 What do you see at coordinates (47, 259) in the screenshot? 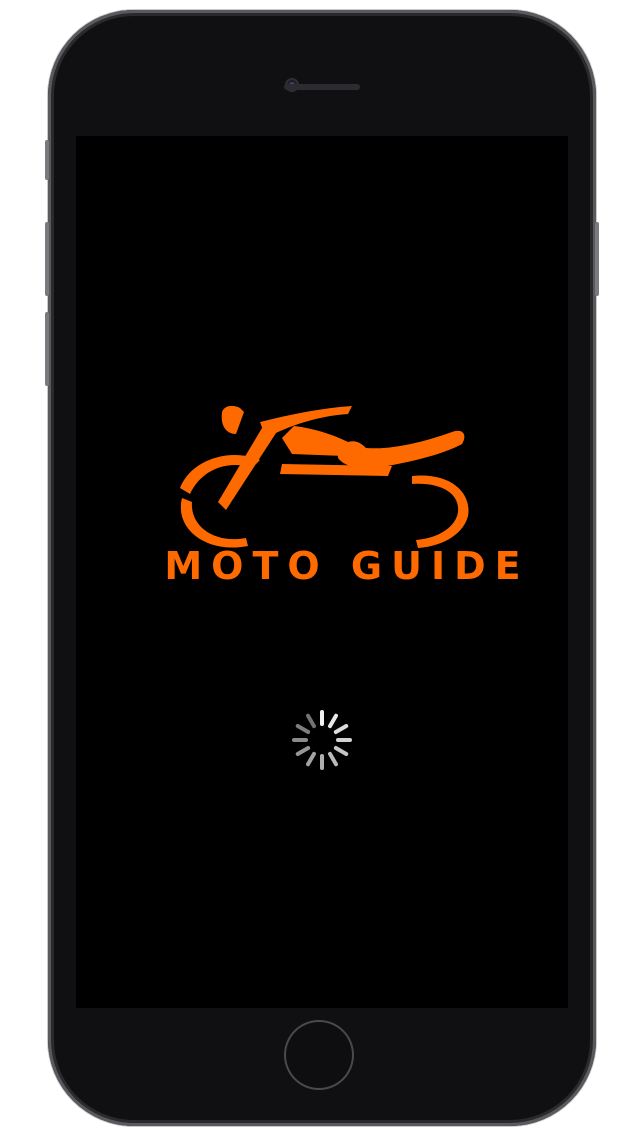
I see `volume-up-button` at bounding box center [47, 259].